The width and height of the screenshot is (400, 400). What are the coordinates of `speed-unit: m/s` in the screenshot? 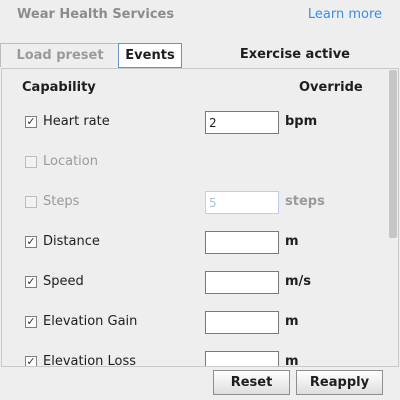 It's located at (298, 281).